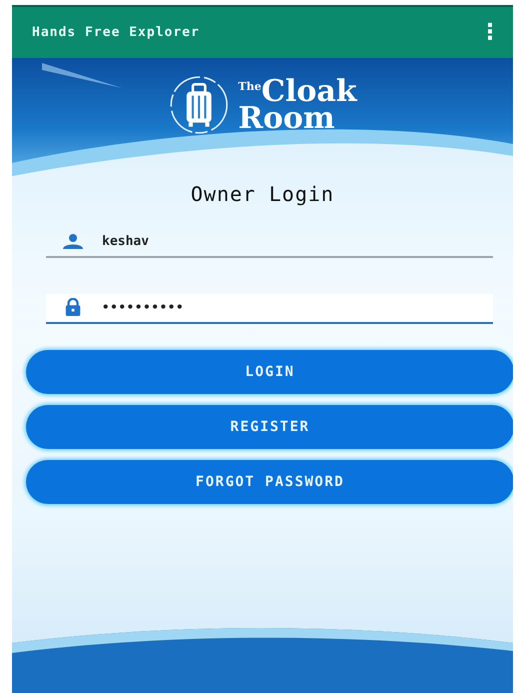  What do you see at coordinates (116, 32) in the screenshot?
I see `app-title: Hands Free Explorer` at bounding box center [116, 32].